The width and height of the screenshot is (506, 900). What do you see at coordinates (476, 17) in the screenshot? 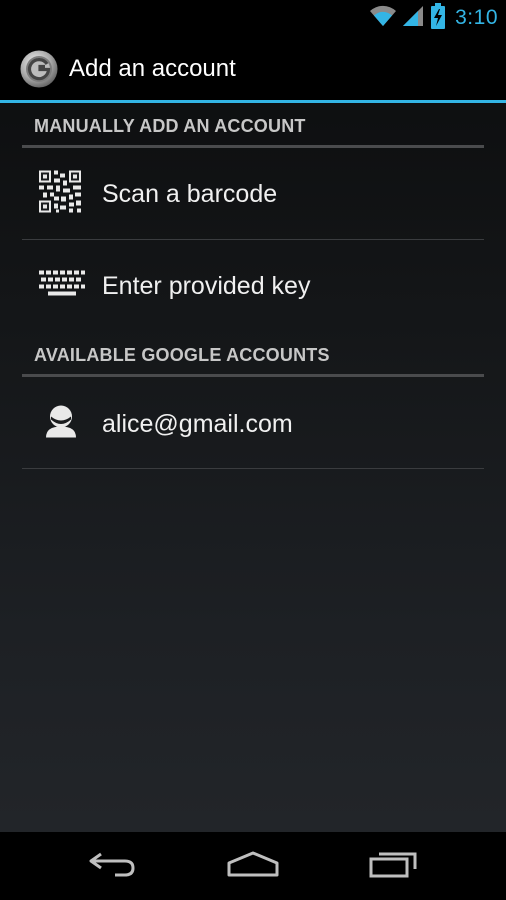
I see `status-time: 3:10` at bounding box center [476, 17].